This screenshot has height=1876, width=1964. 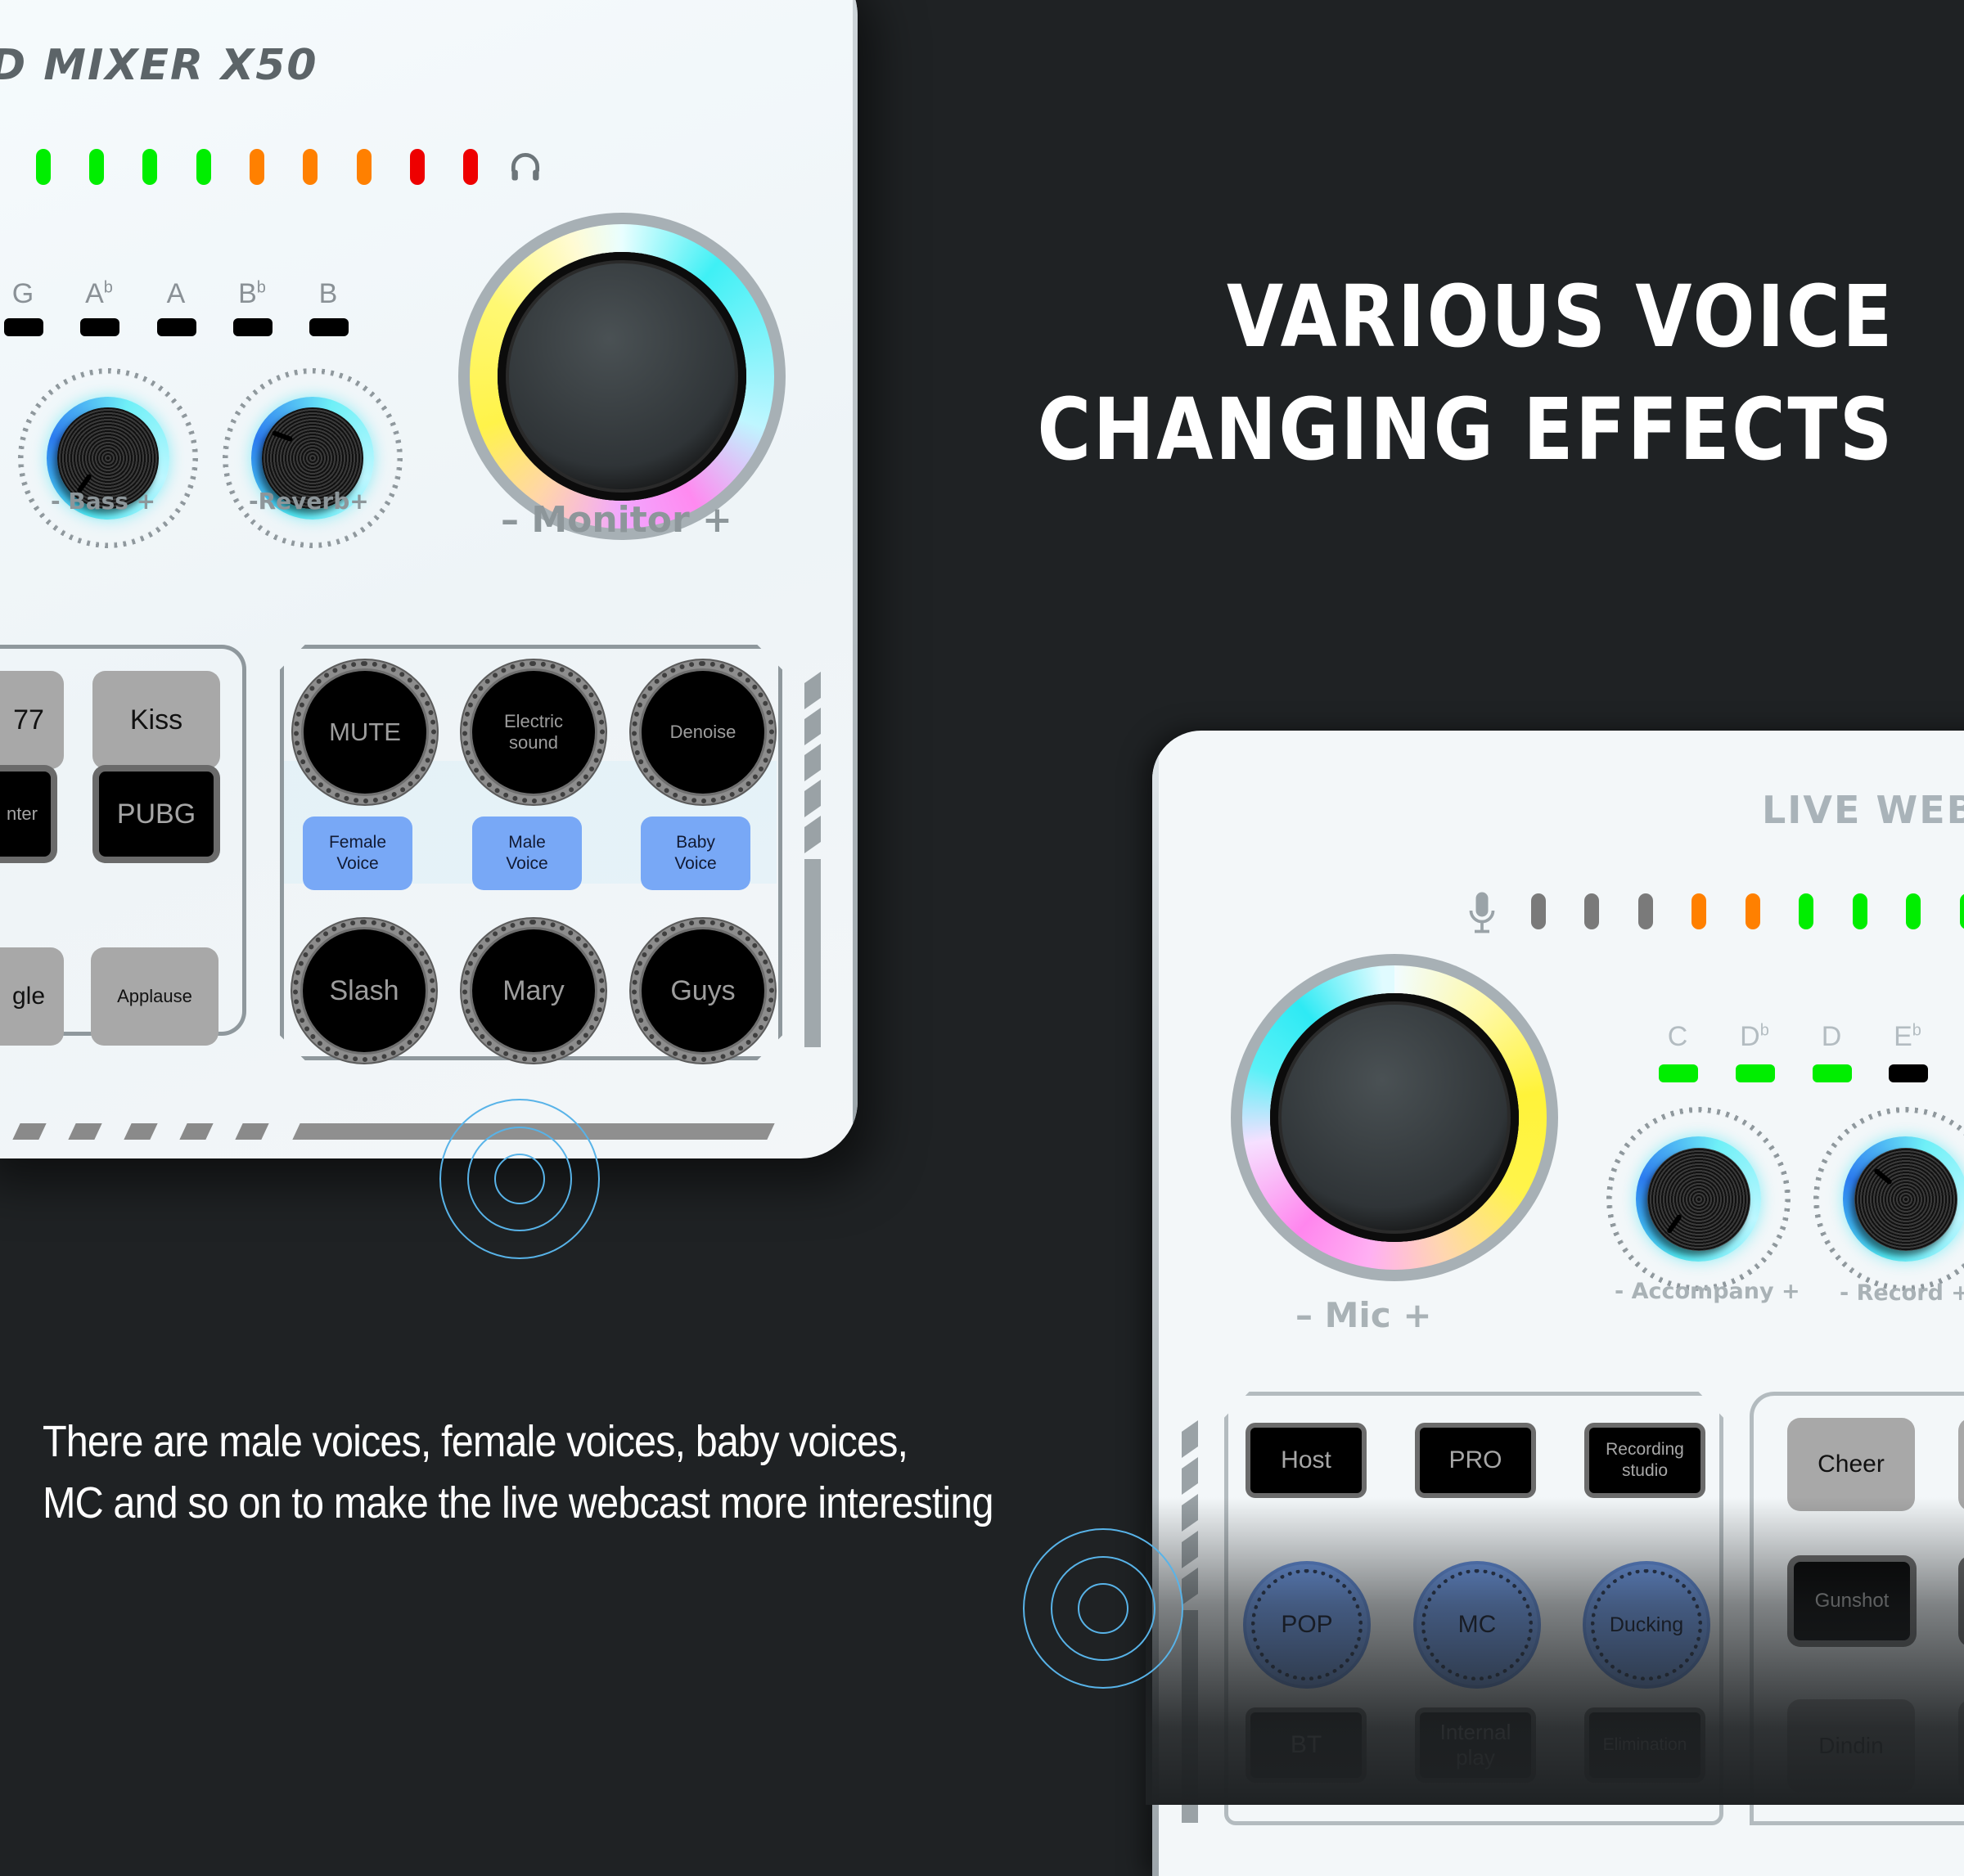 What do you see at coordinates (32, 720) in the screenshot?
I see `sound-pad: 77` at bounding box center [32, 720].